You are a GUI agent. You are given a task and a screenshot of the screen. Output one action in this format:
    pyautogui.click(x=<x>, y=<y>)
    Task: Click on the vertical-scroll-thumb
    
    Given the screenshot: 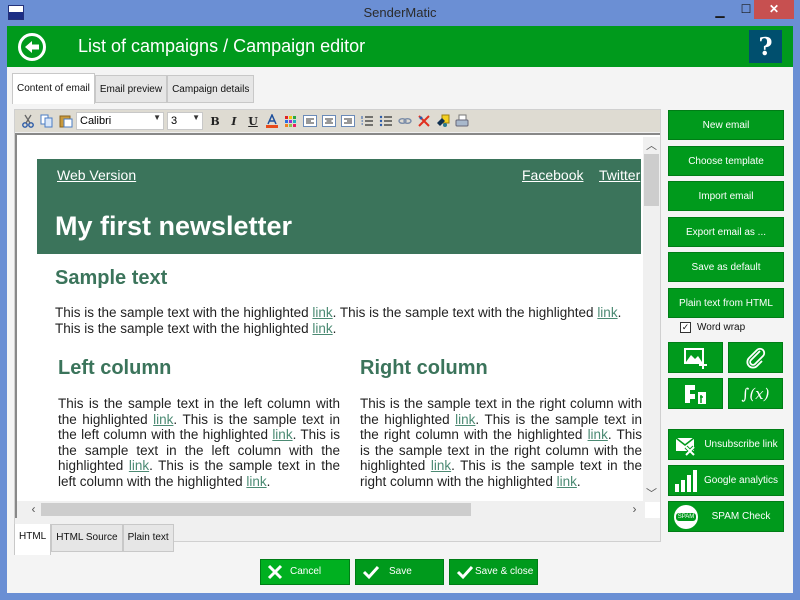 What is the action you would take?
    pyautogui.click(x=651, y=180)
    